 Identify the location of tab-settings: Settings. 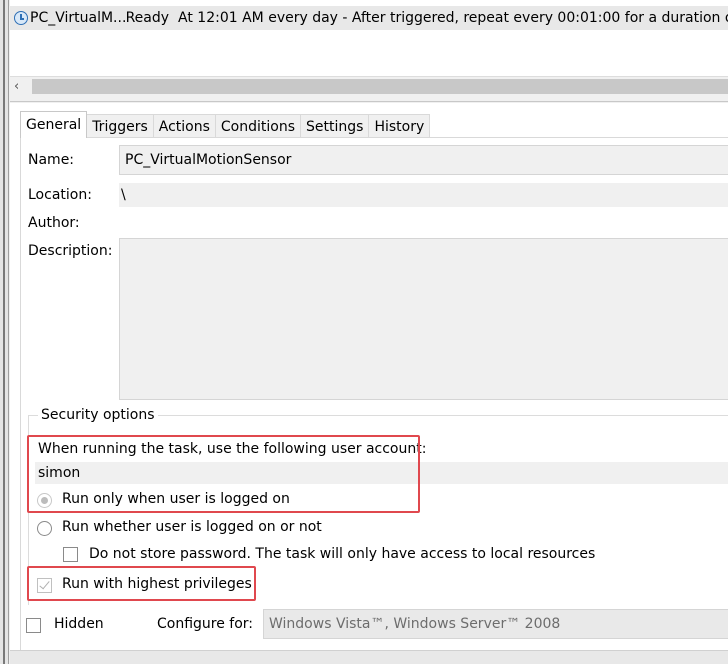
(335, 126).